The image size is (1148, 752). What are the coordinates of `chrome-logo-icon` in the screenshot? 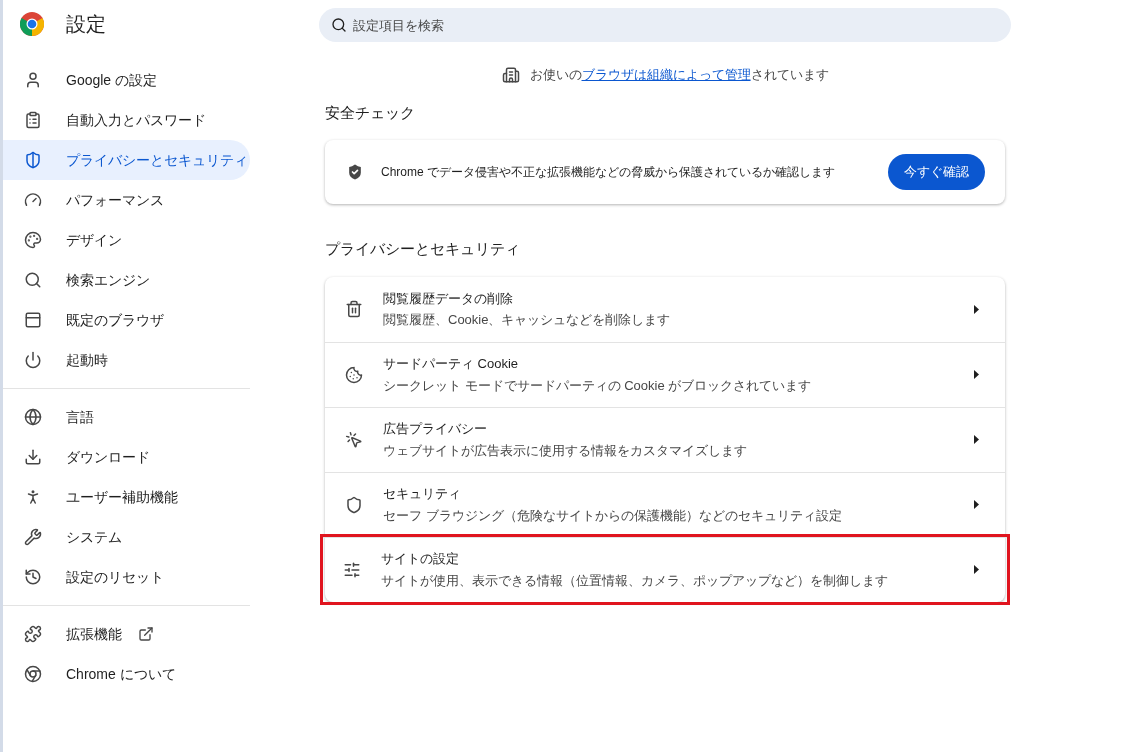 It's located at (32, 24).